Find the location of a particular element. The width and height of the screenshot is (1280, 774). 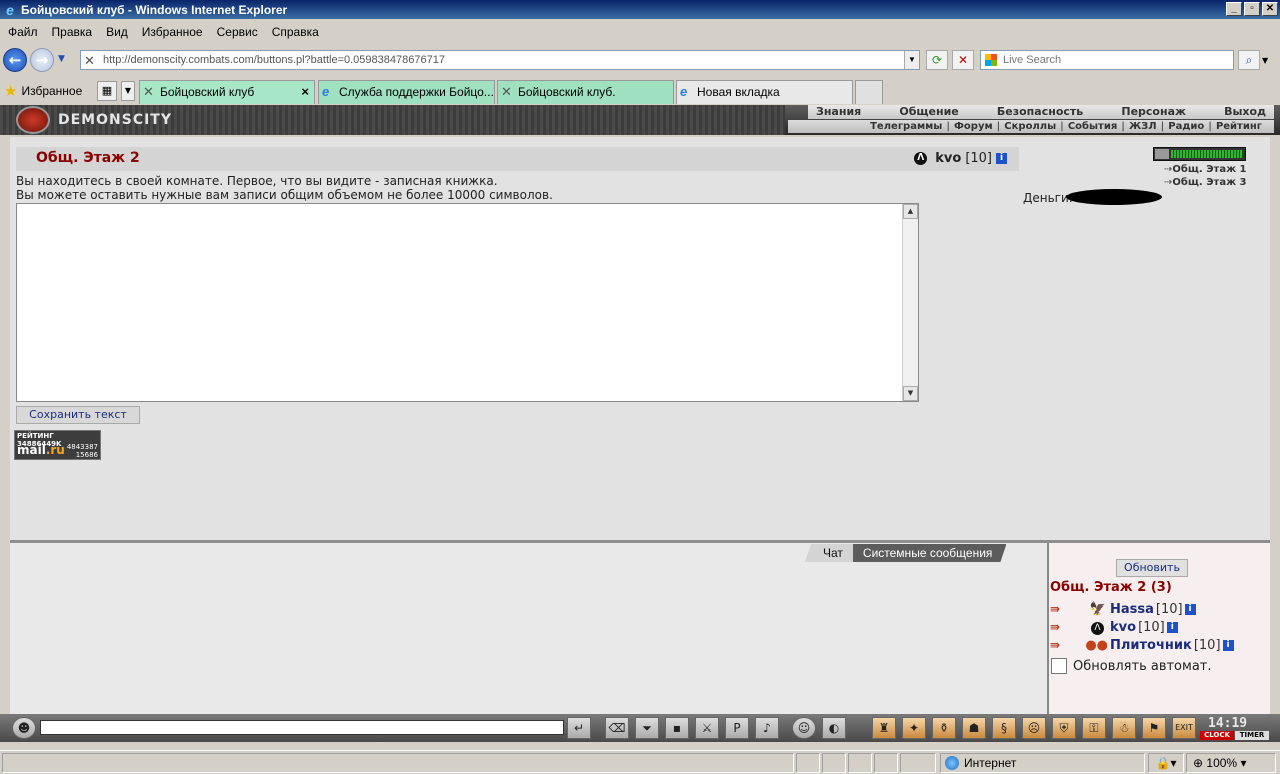

menu-tools: Сервис is located at coordinates (237, 32).